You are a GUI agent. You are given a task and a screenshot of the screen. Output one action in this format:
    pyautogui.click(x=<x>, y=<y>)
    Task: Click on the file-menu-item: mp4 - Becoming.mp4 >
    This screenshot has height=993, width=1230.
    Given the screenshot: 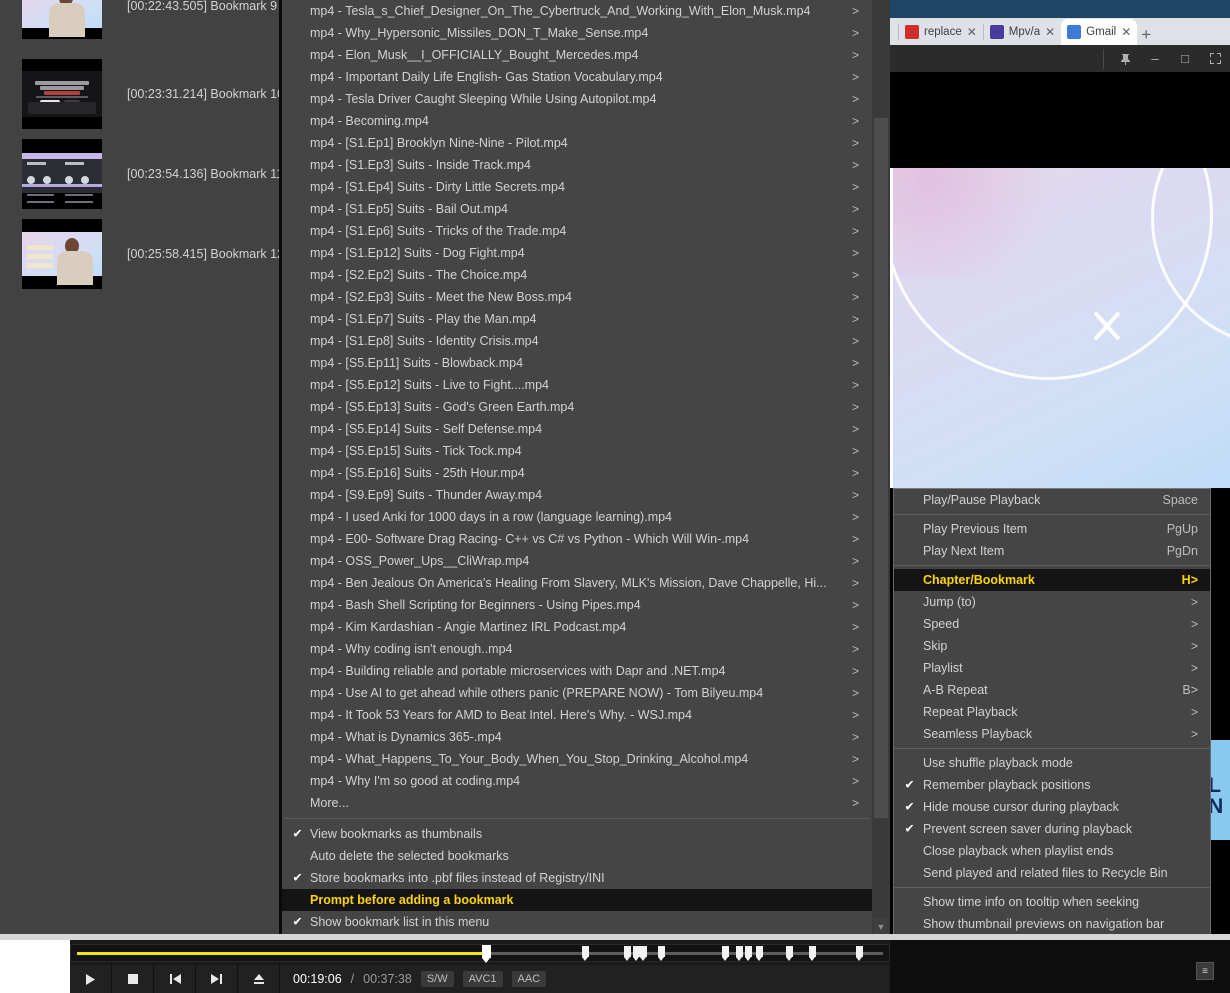 What is the action you would take?
    pyautogui.click(x=577, y=121)
    